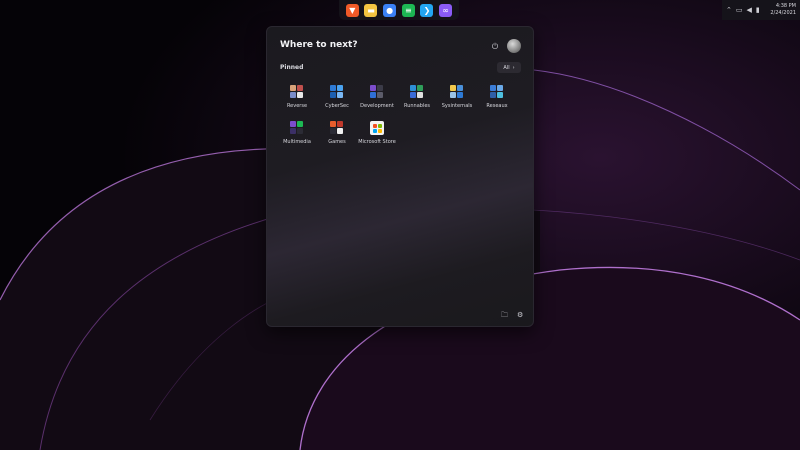 The width and height of the screenshot is (800, 450). Describe the element at coordinates (292, 67) in the screenshot. I see `pinned-heading: Pinned` at that location.